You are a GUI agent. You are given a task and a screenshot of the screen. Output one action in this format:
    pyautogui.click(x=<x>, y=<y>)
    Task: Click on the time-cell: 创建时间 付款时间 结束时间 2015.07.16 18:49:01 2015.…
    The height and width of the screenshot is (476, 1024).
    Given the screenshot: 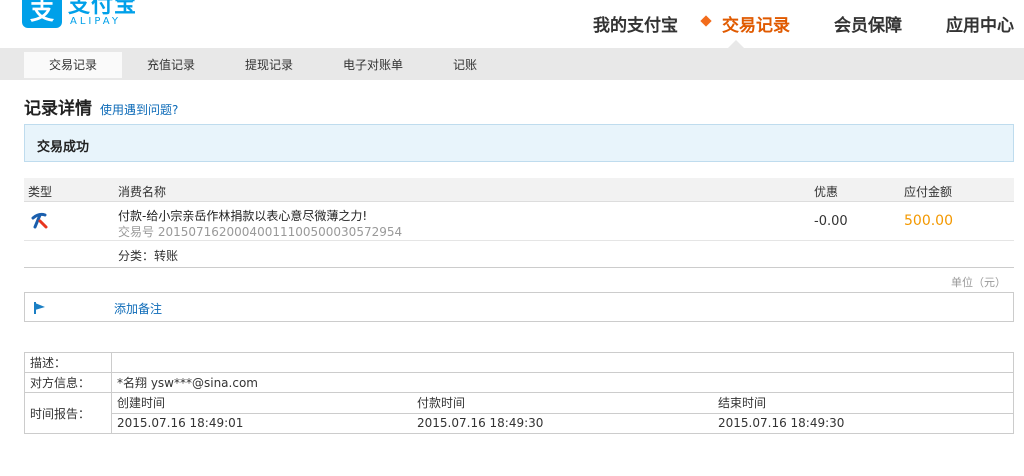 What is the action you would take?
    pyautogui.click(x=562, y=413)
    